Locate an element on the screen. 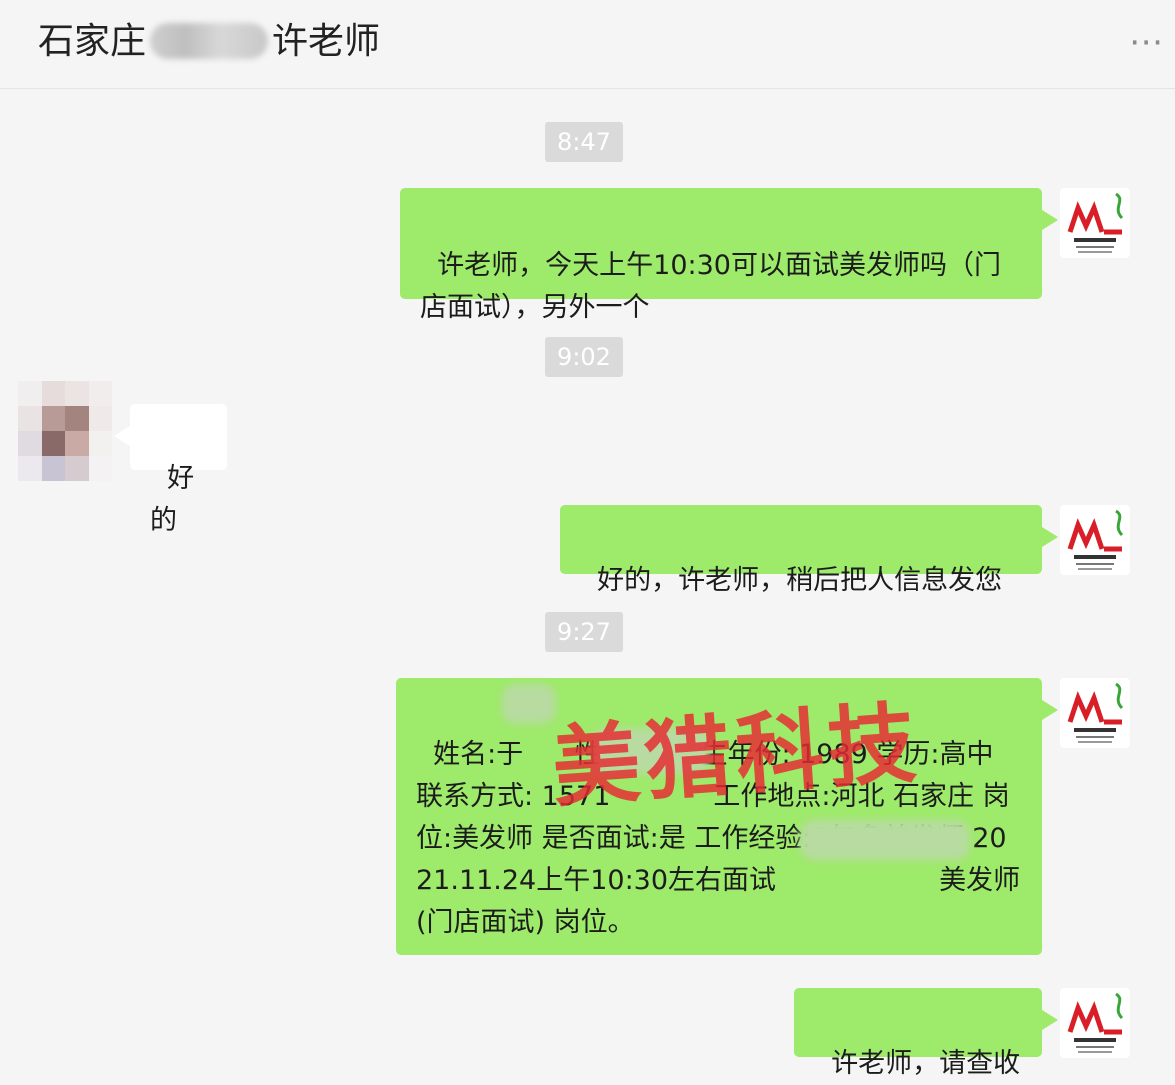 The height and width of the screenshot is (1085, 1175). redacted-phone-blur is located at coordinates (651, 751).